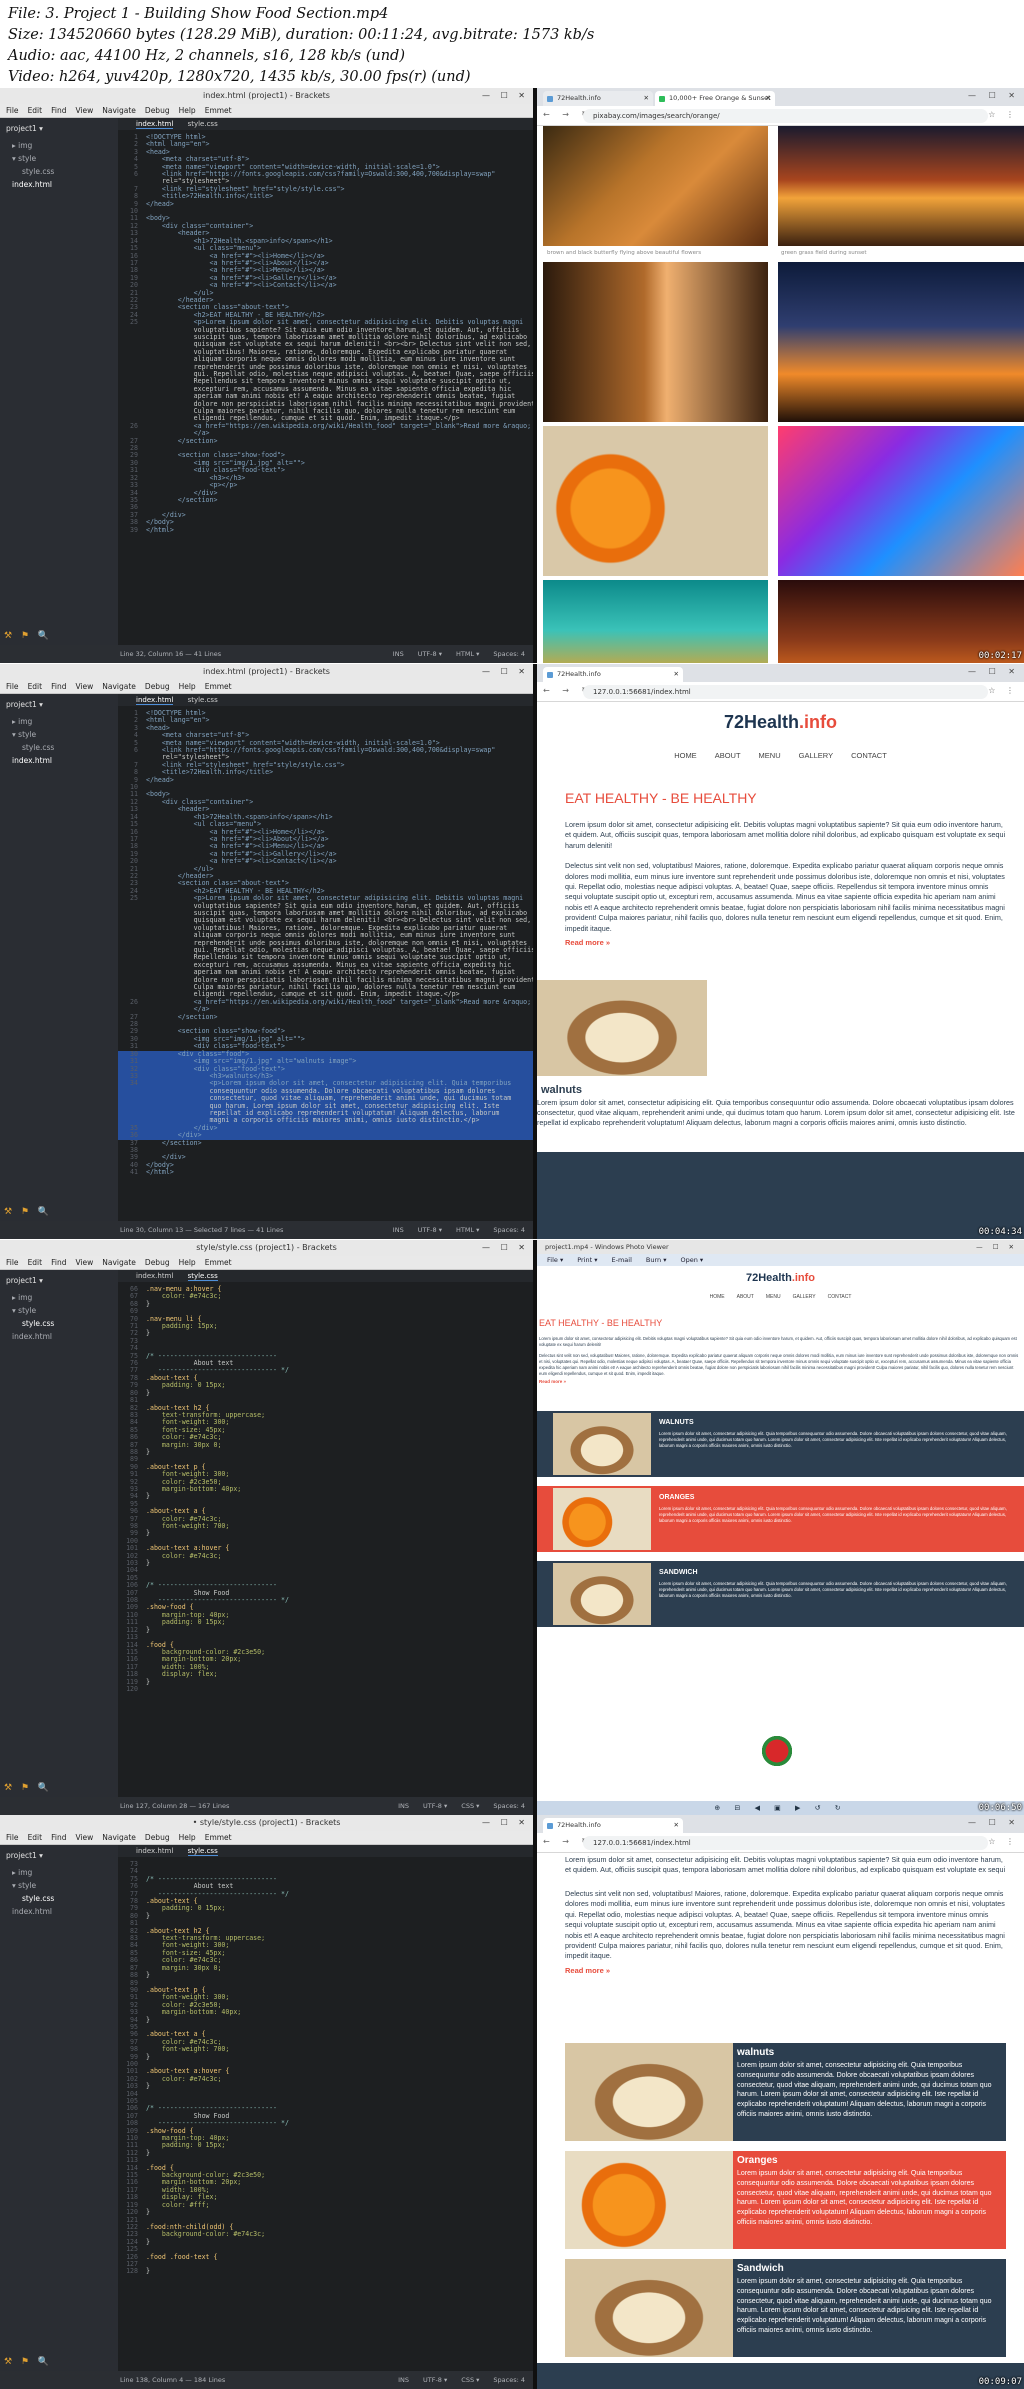  What do you see at coordinates (325, 1334) in the screenshot?
I see `code-line: 72}` at bounding box center [325, 1334].